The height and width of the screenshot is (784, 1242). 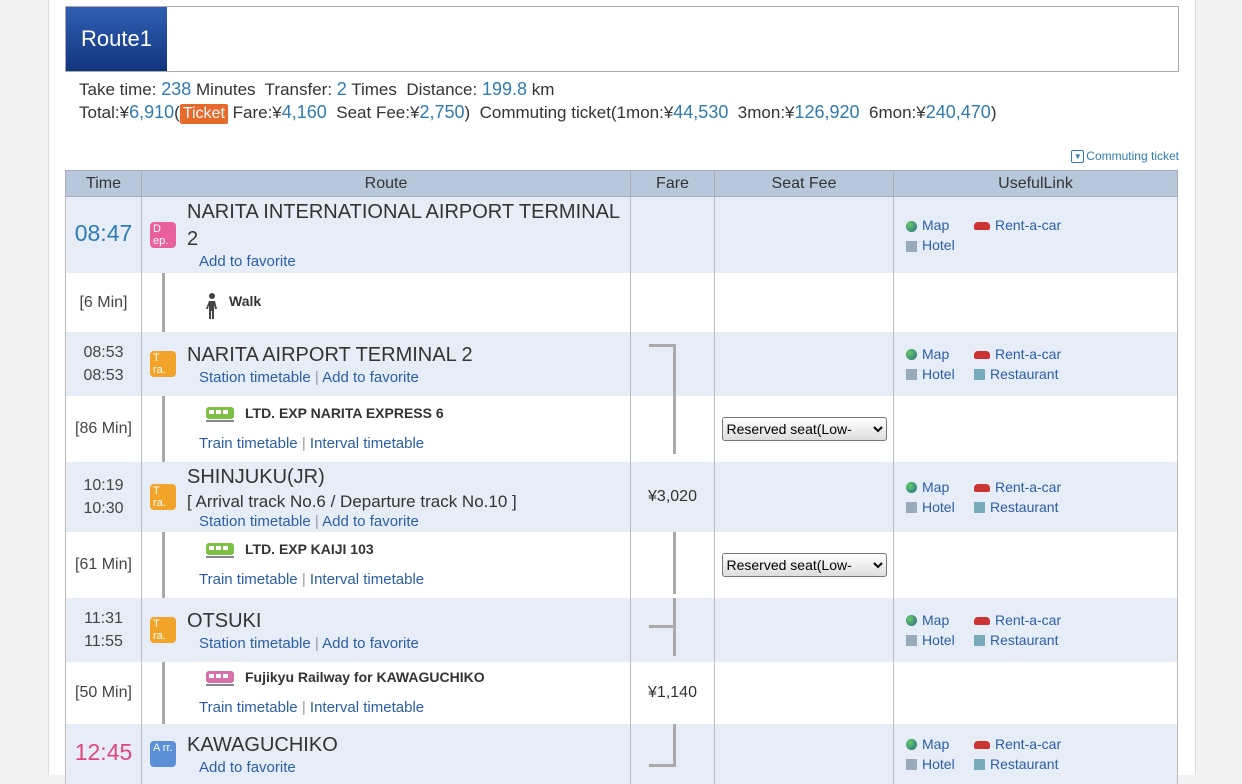 I want to click on take-time-value: 238, so click(x=176, y=89).